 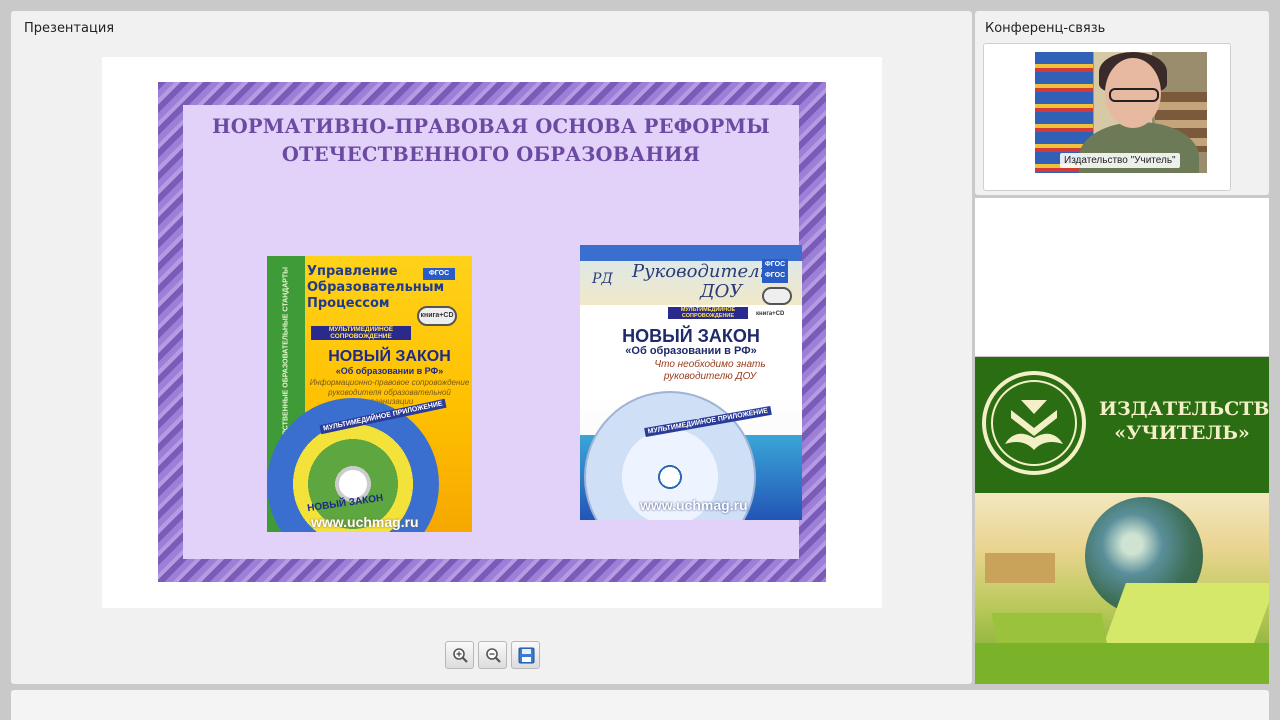 What do you see at coordinates (710, 370) in the screenshot?
I see `book-description: Что необходимо знать руководителю ДОУ` at bounding box center [710, 370].